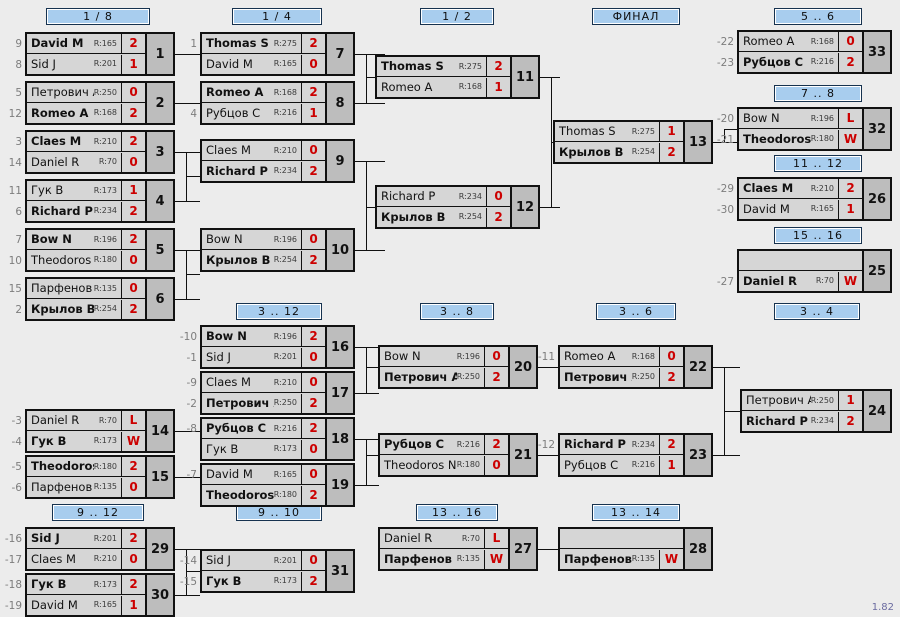  I want to click on match-box: Петрович А R:250 0 Romeo A R:168 2 2, so click(100, 103).